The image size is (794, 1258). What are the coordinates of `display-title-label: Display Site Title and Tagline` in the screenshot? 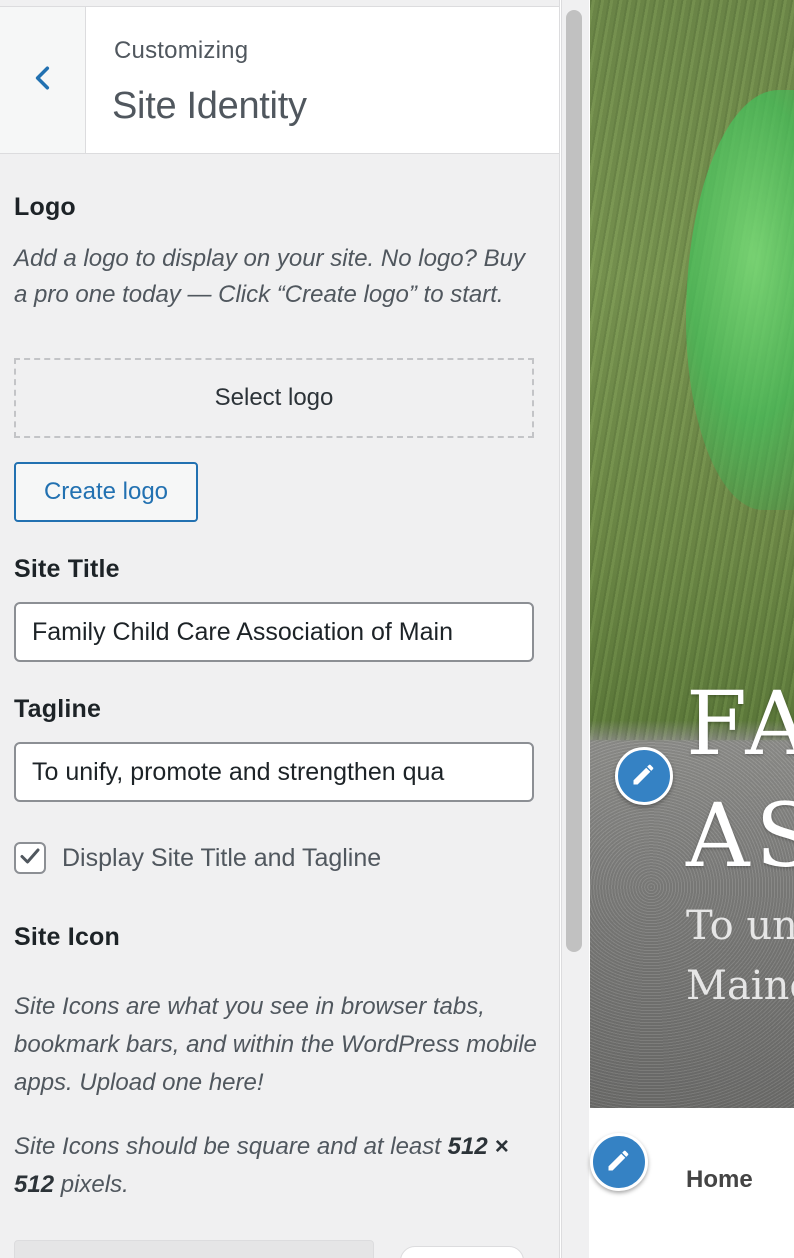 It's located at (221, 858).